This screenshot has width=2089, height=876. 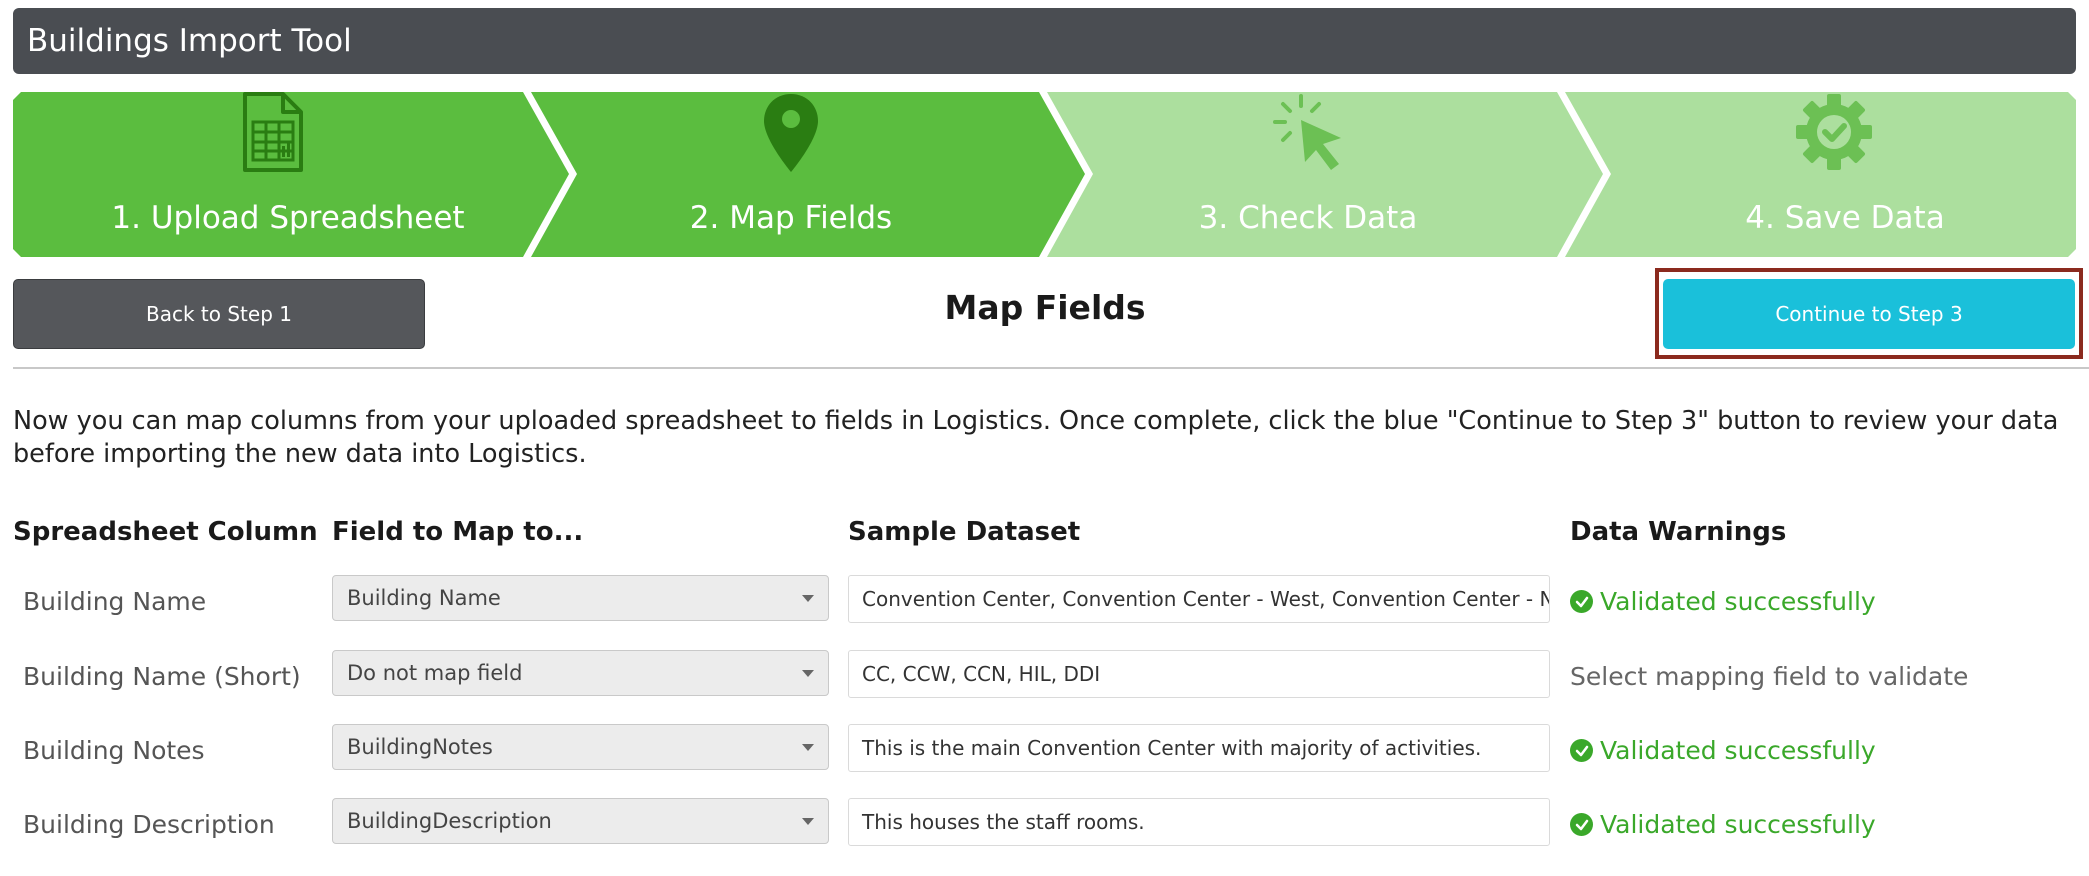 What do you see at coordinates (1869, 314) in the screenshot?
I see `continue-to-step-3-button: Continue to Step 3` at bounding box center [1869, 314].